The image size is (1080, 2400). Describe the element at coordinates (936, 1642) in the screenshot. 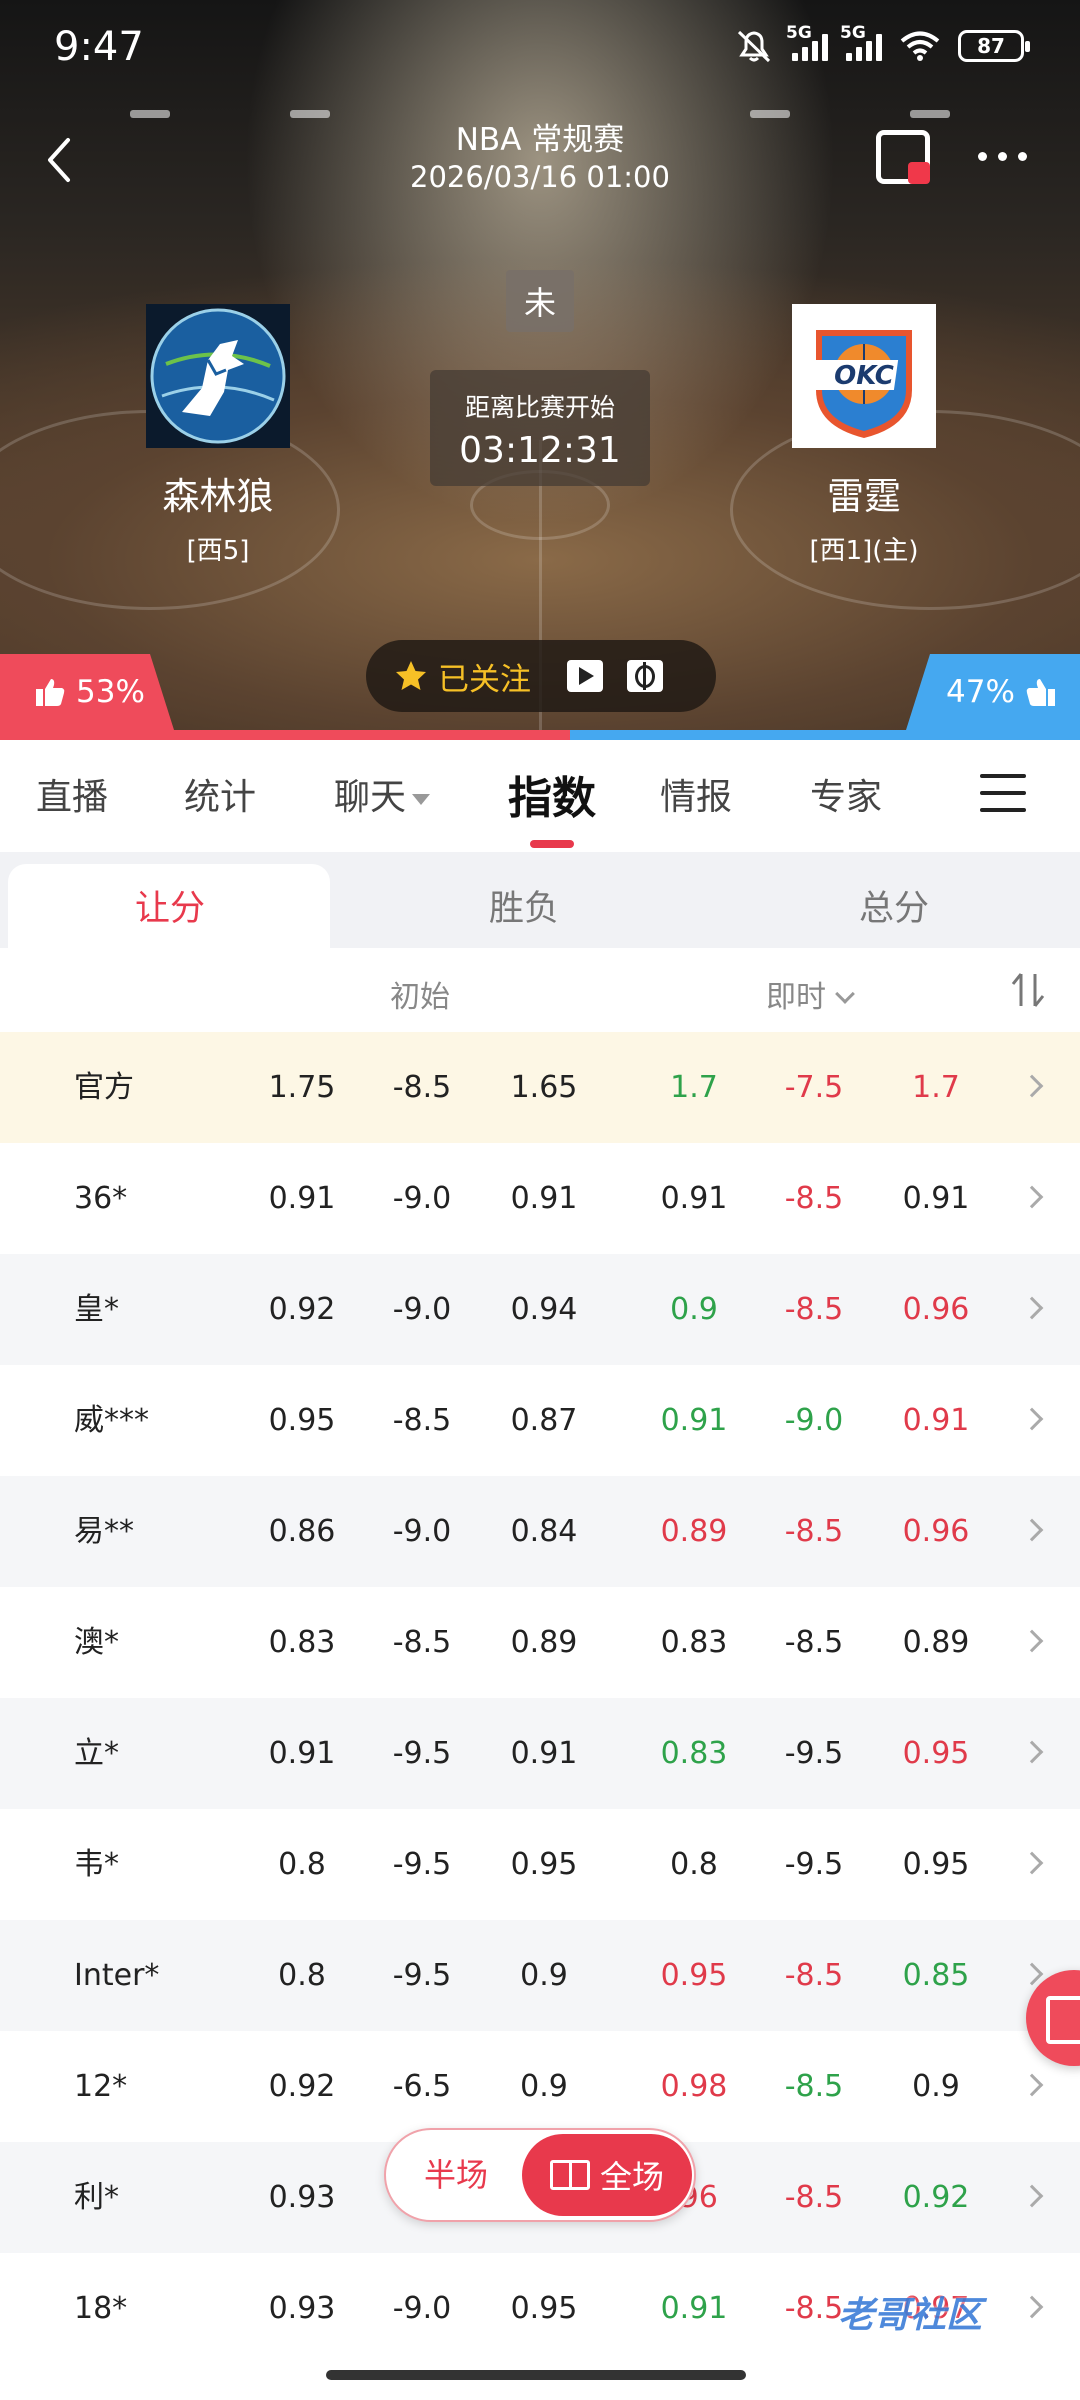

I see `live-odds-cell: 0.89` at that location.